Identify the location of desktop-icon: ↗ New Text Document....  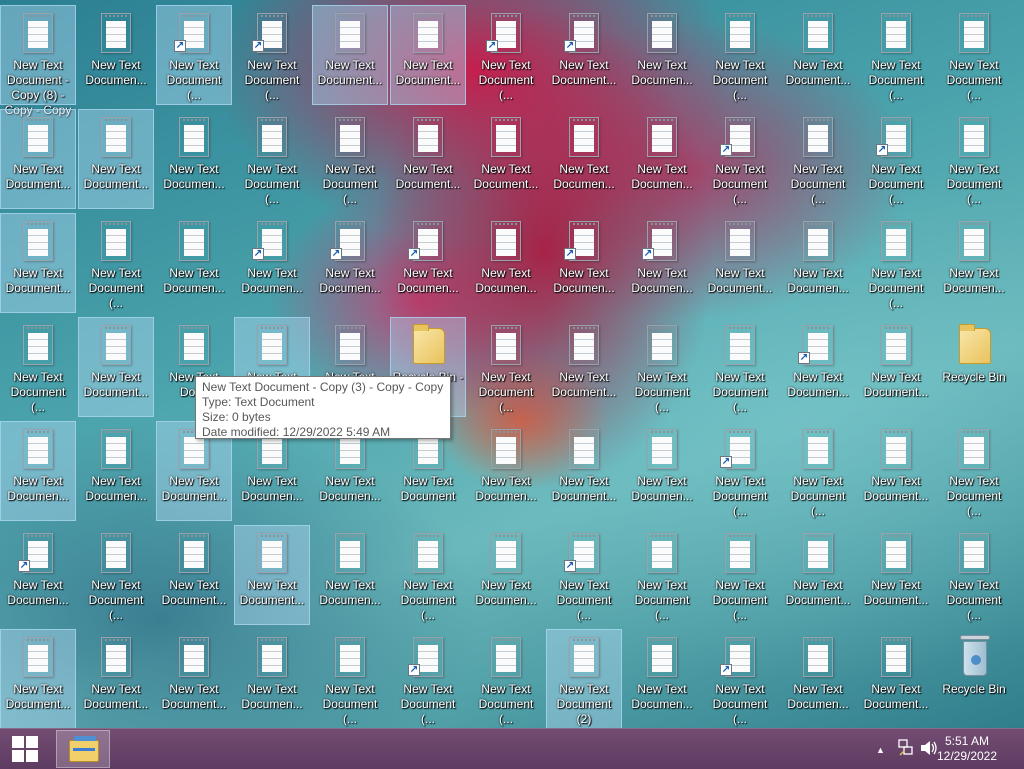
(584, 55).